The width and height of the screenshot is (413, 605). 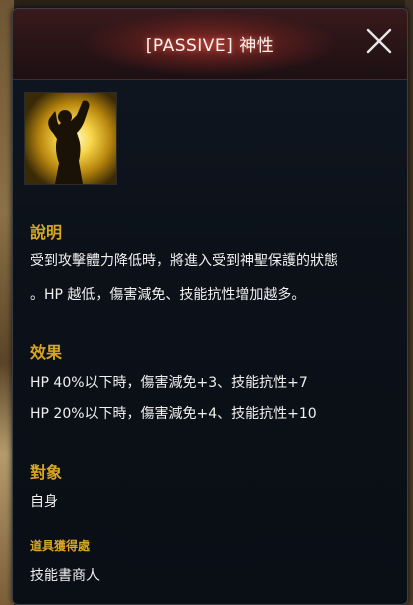 What do you see at coordinates (379, 41) in the screenshot?
I see `close-icon` at bounding box center [379, 41].